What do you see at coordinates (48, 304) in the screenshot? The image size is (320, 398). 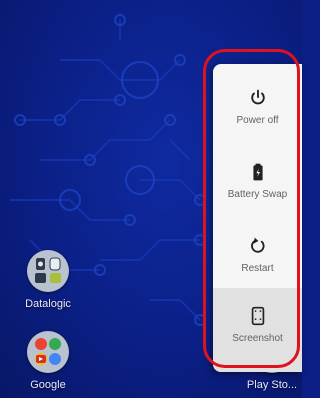 I see `app-label-datalogic: Datalogic` at bounding box center [48, 304].